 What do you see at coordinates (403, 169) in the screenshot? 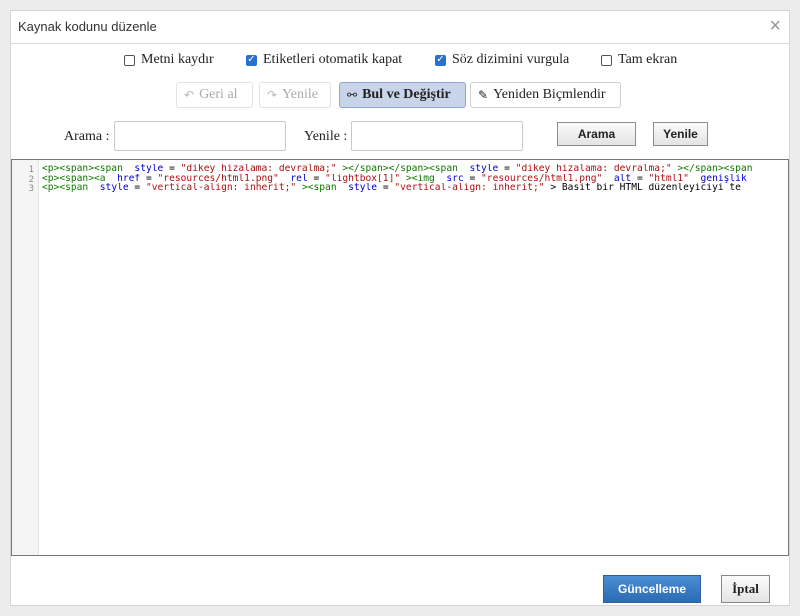
I see `code-token: ></span></span><span` at bounding box center [403, 169].